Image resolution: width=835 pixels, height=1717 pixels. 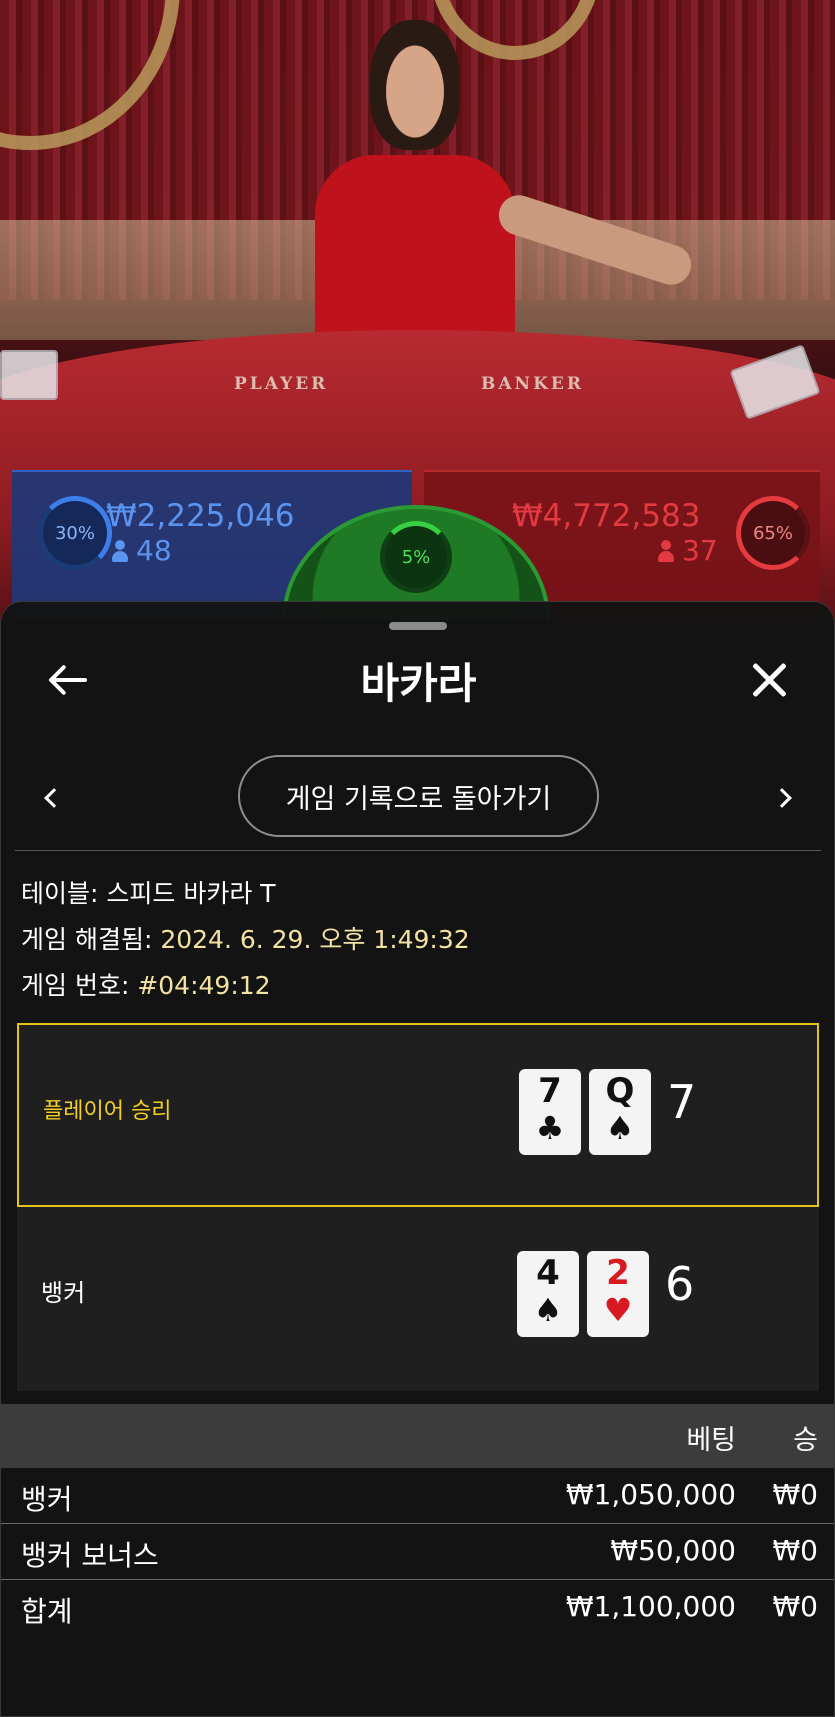 I want to click on table-label-player: PLAYER, so click(x=281, y=384).